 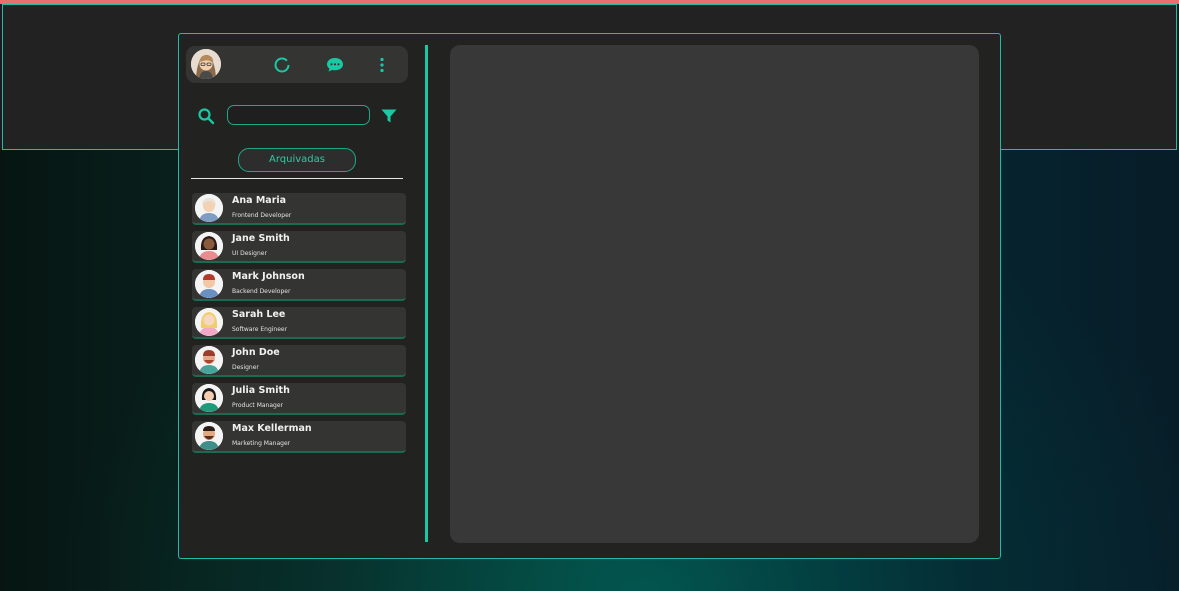 What do you see at coordinates (282, 65) in the screenshot?
I see `status-ring-icon` at bounding box center [282, 65].